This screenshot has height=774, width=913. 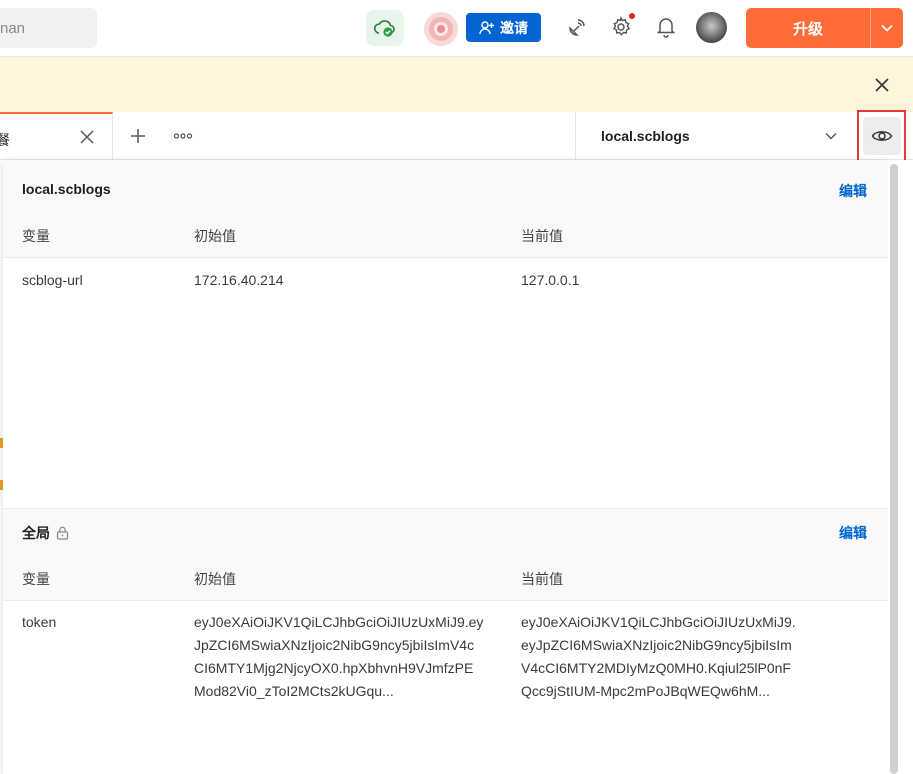 I want to click on global-section-title: 全局, so click(x=45, y=533).